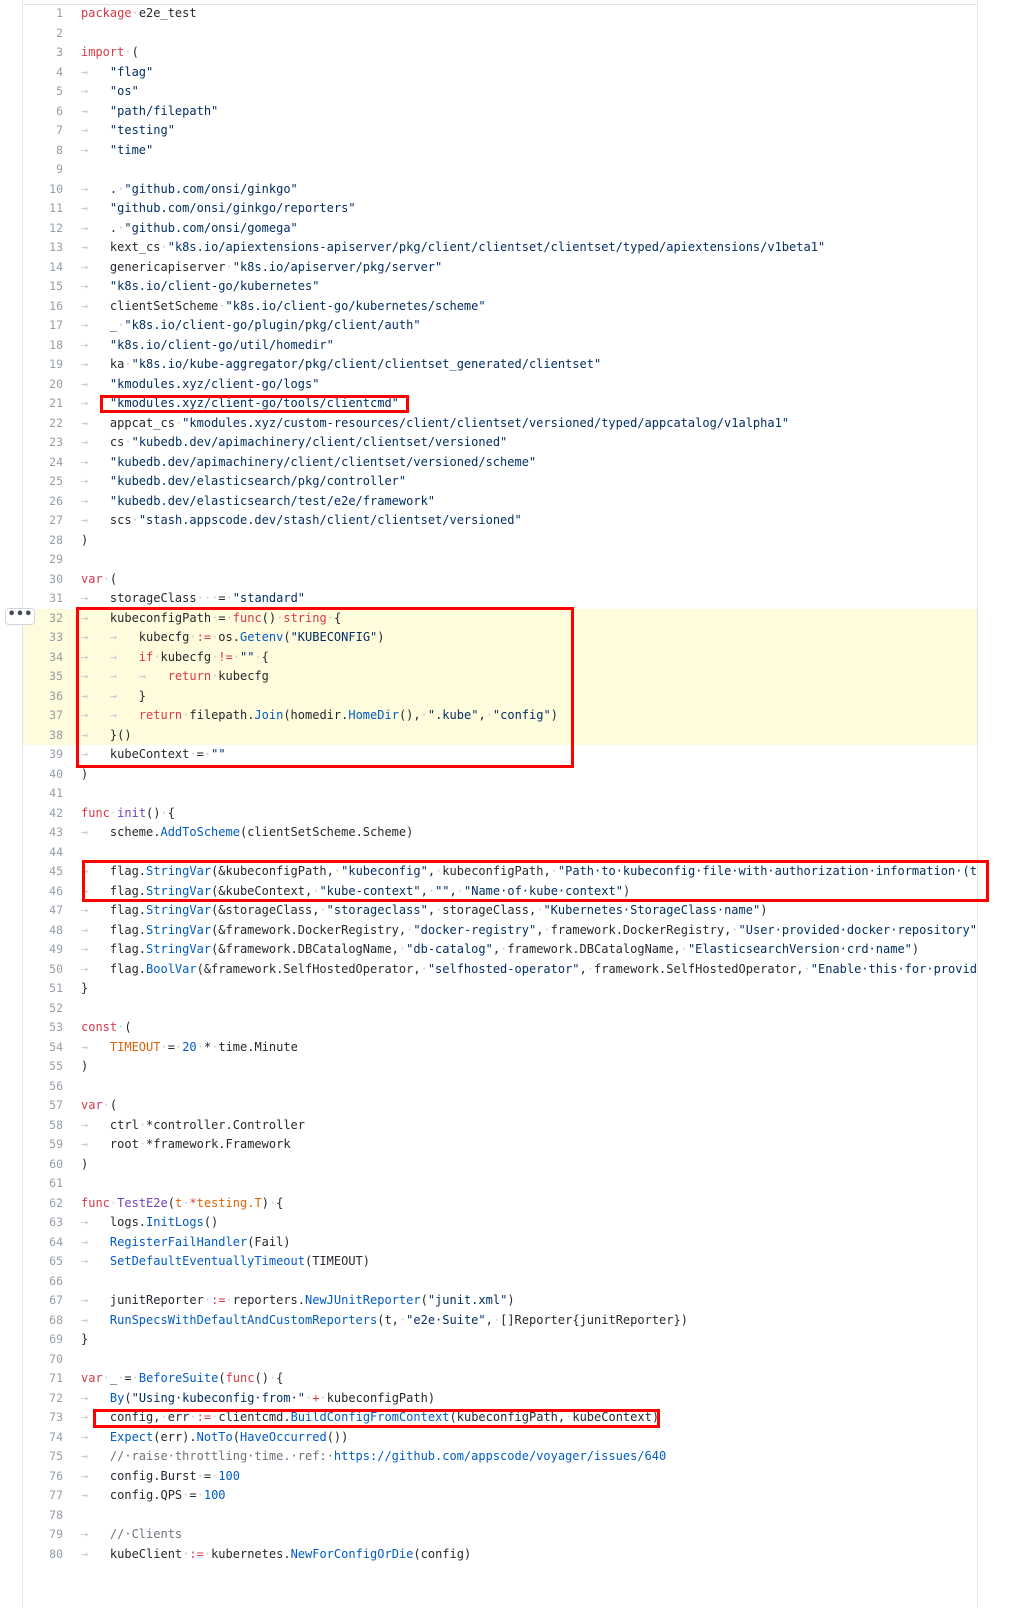  Describe the element at coordinates (43, 911) in the screenshot. I see `line-number: 47` at that location.